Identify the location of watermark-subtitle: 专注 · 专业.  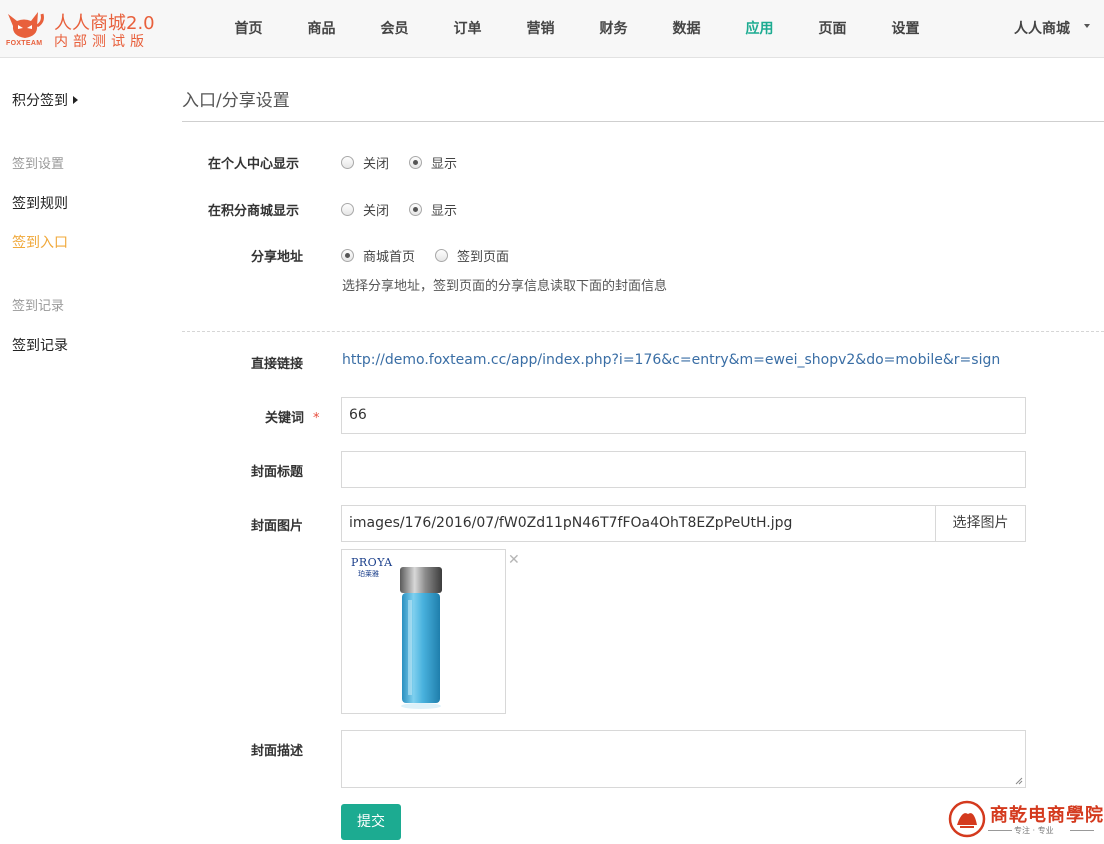
(1034, 830).